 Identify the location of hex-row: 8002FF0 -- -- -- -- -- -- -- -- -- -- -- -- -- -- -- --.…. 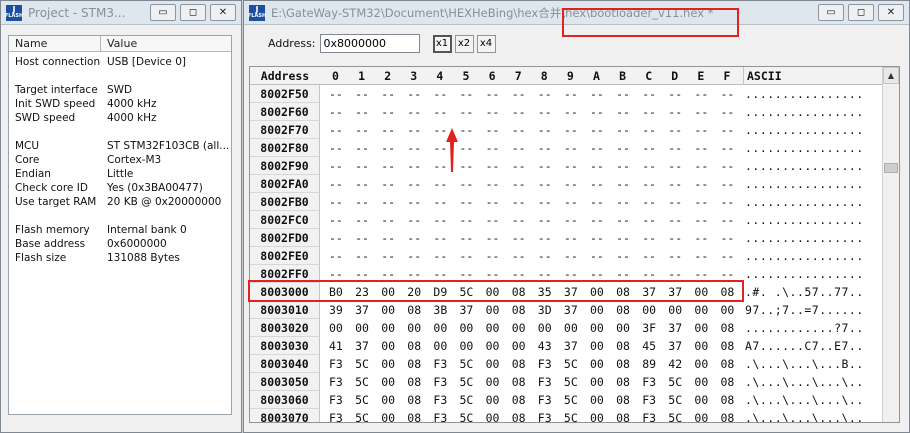
(566, 274).